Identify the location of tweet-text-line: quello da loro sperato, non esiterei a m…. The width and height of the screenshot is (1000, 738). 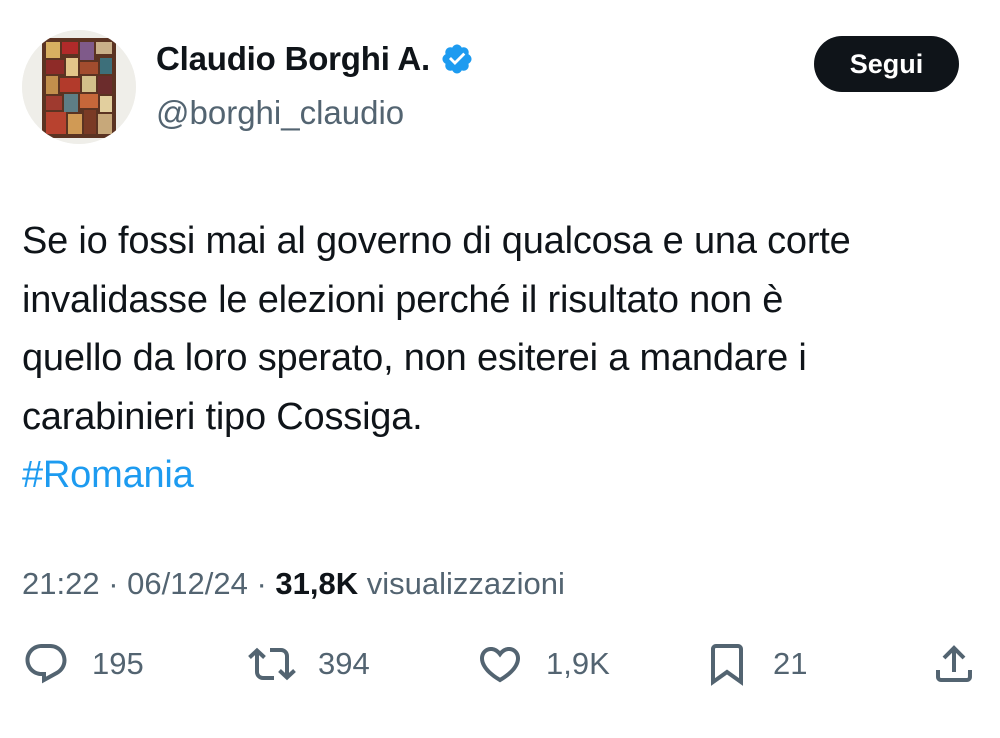
(414, 358).